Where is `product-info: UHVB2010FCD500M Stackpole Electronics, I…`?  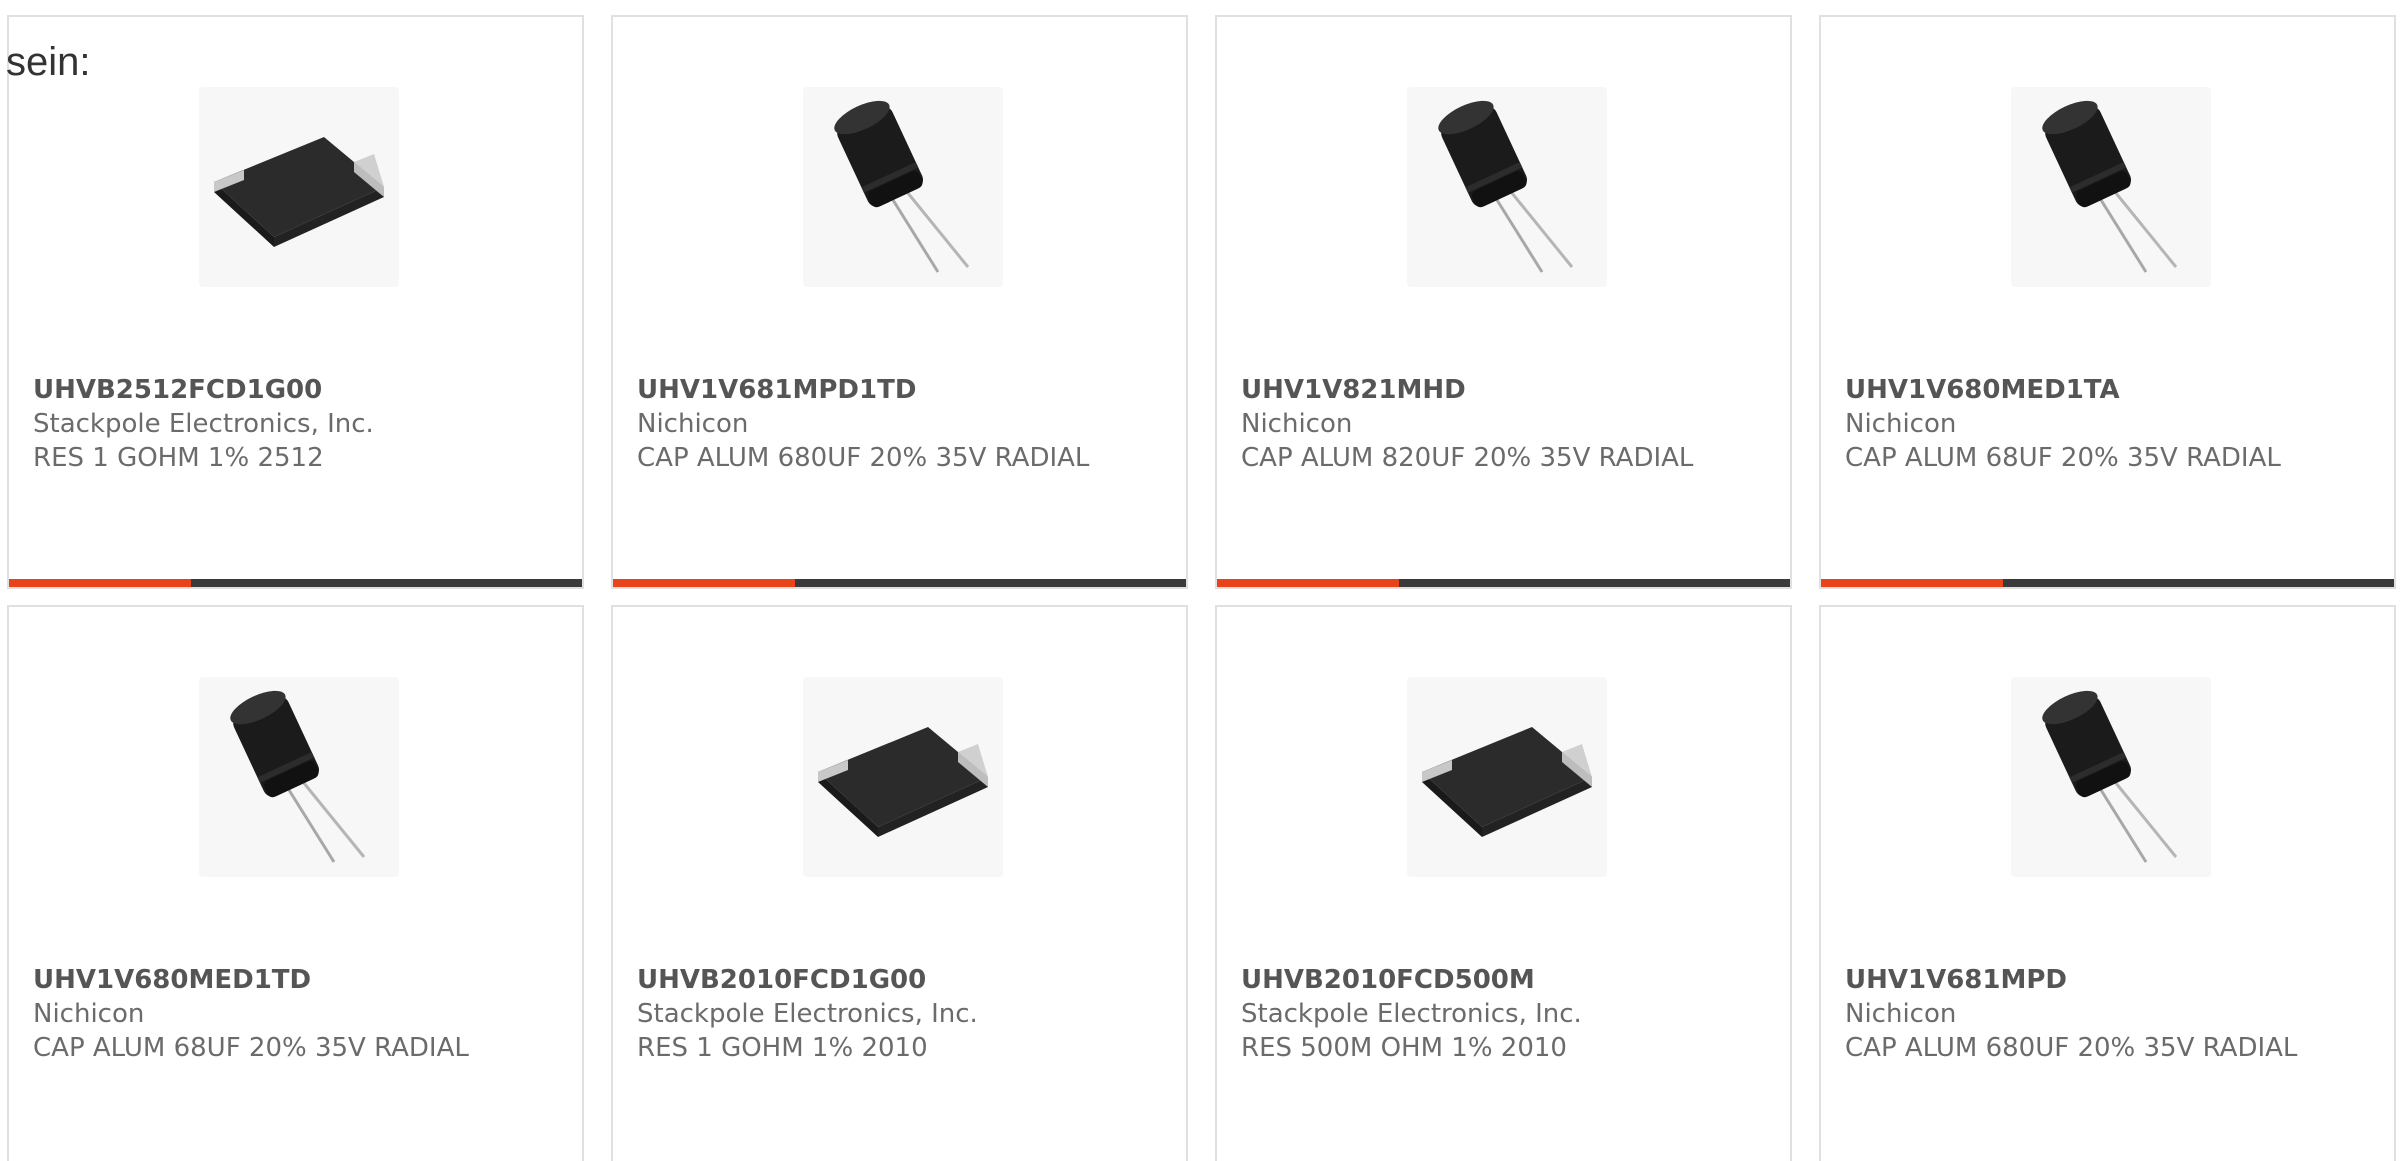
product-info: UHVB2010FCD500M Stackpole Electronics, I… is located at coordinates (1501, 1014).